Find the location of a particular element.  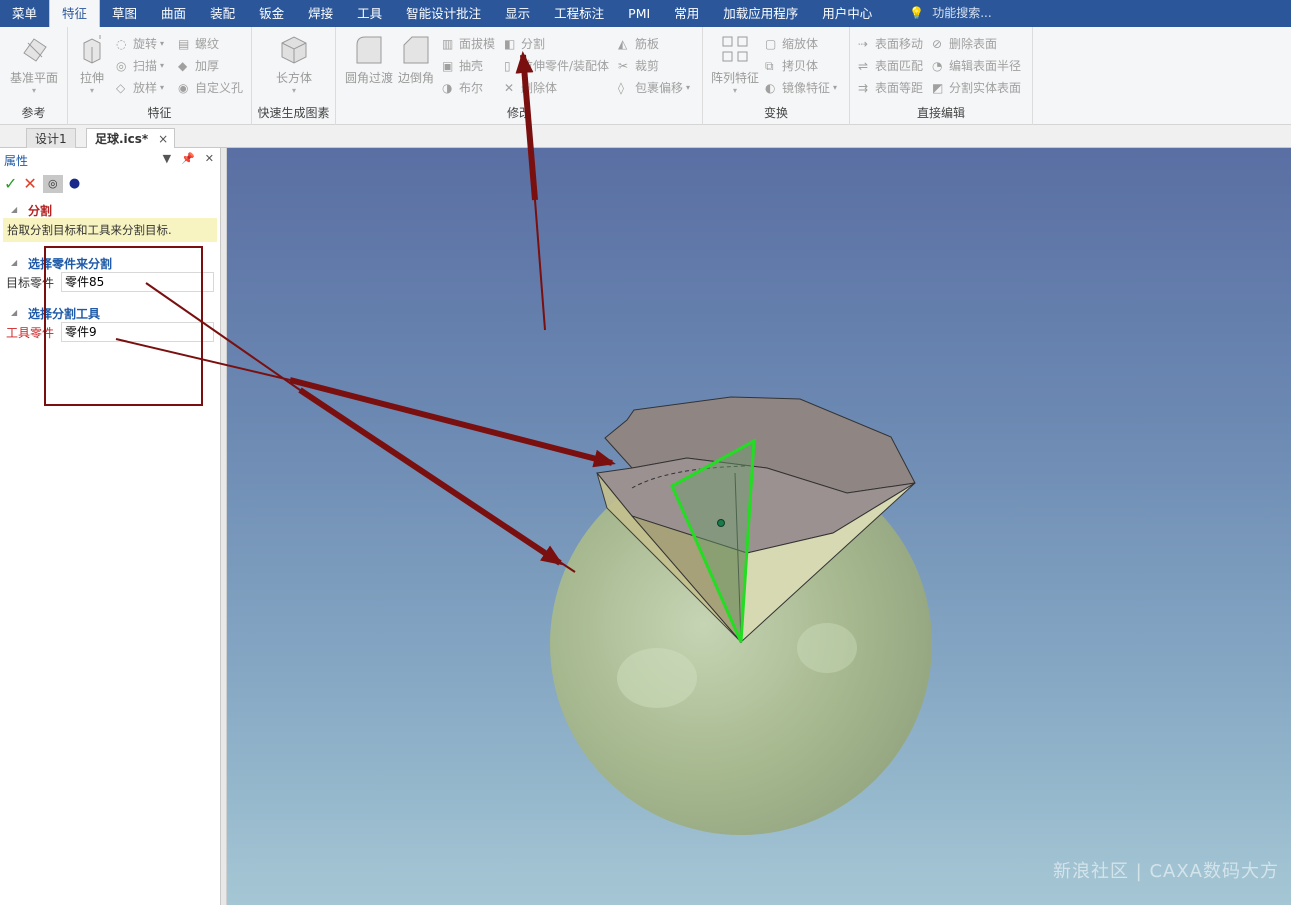

wrap-offset-button: ◊ 包裹偏移 ▾ is located at coordinates (654, 87).